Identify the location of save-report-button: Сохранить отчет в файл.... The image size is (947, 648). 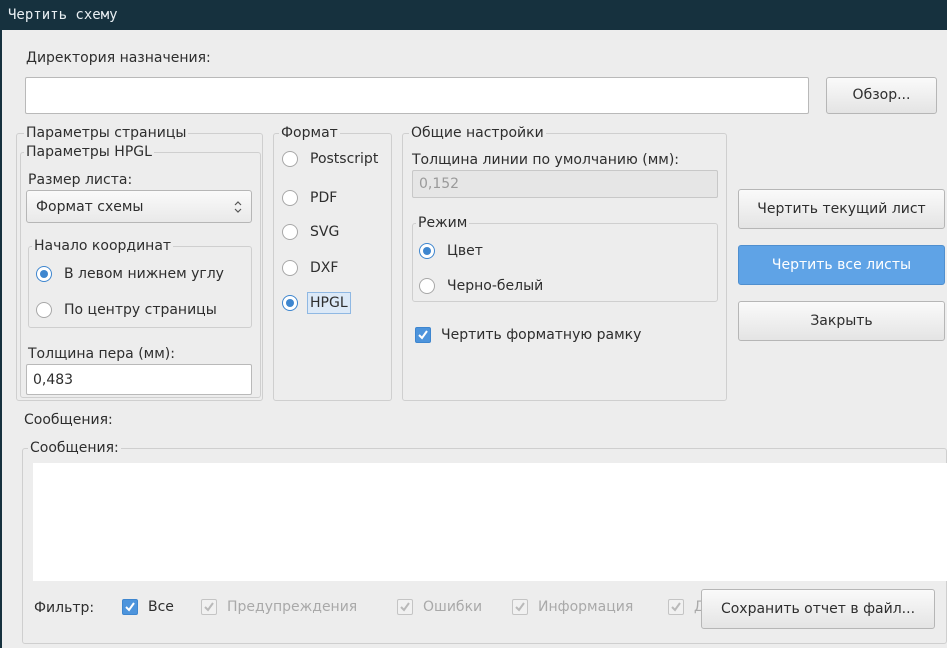
(818, 609).